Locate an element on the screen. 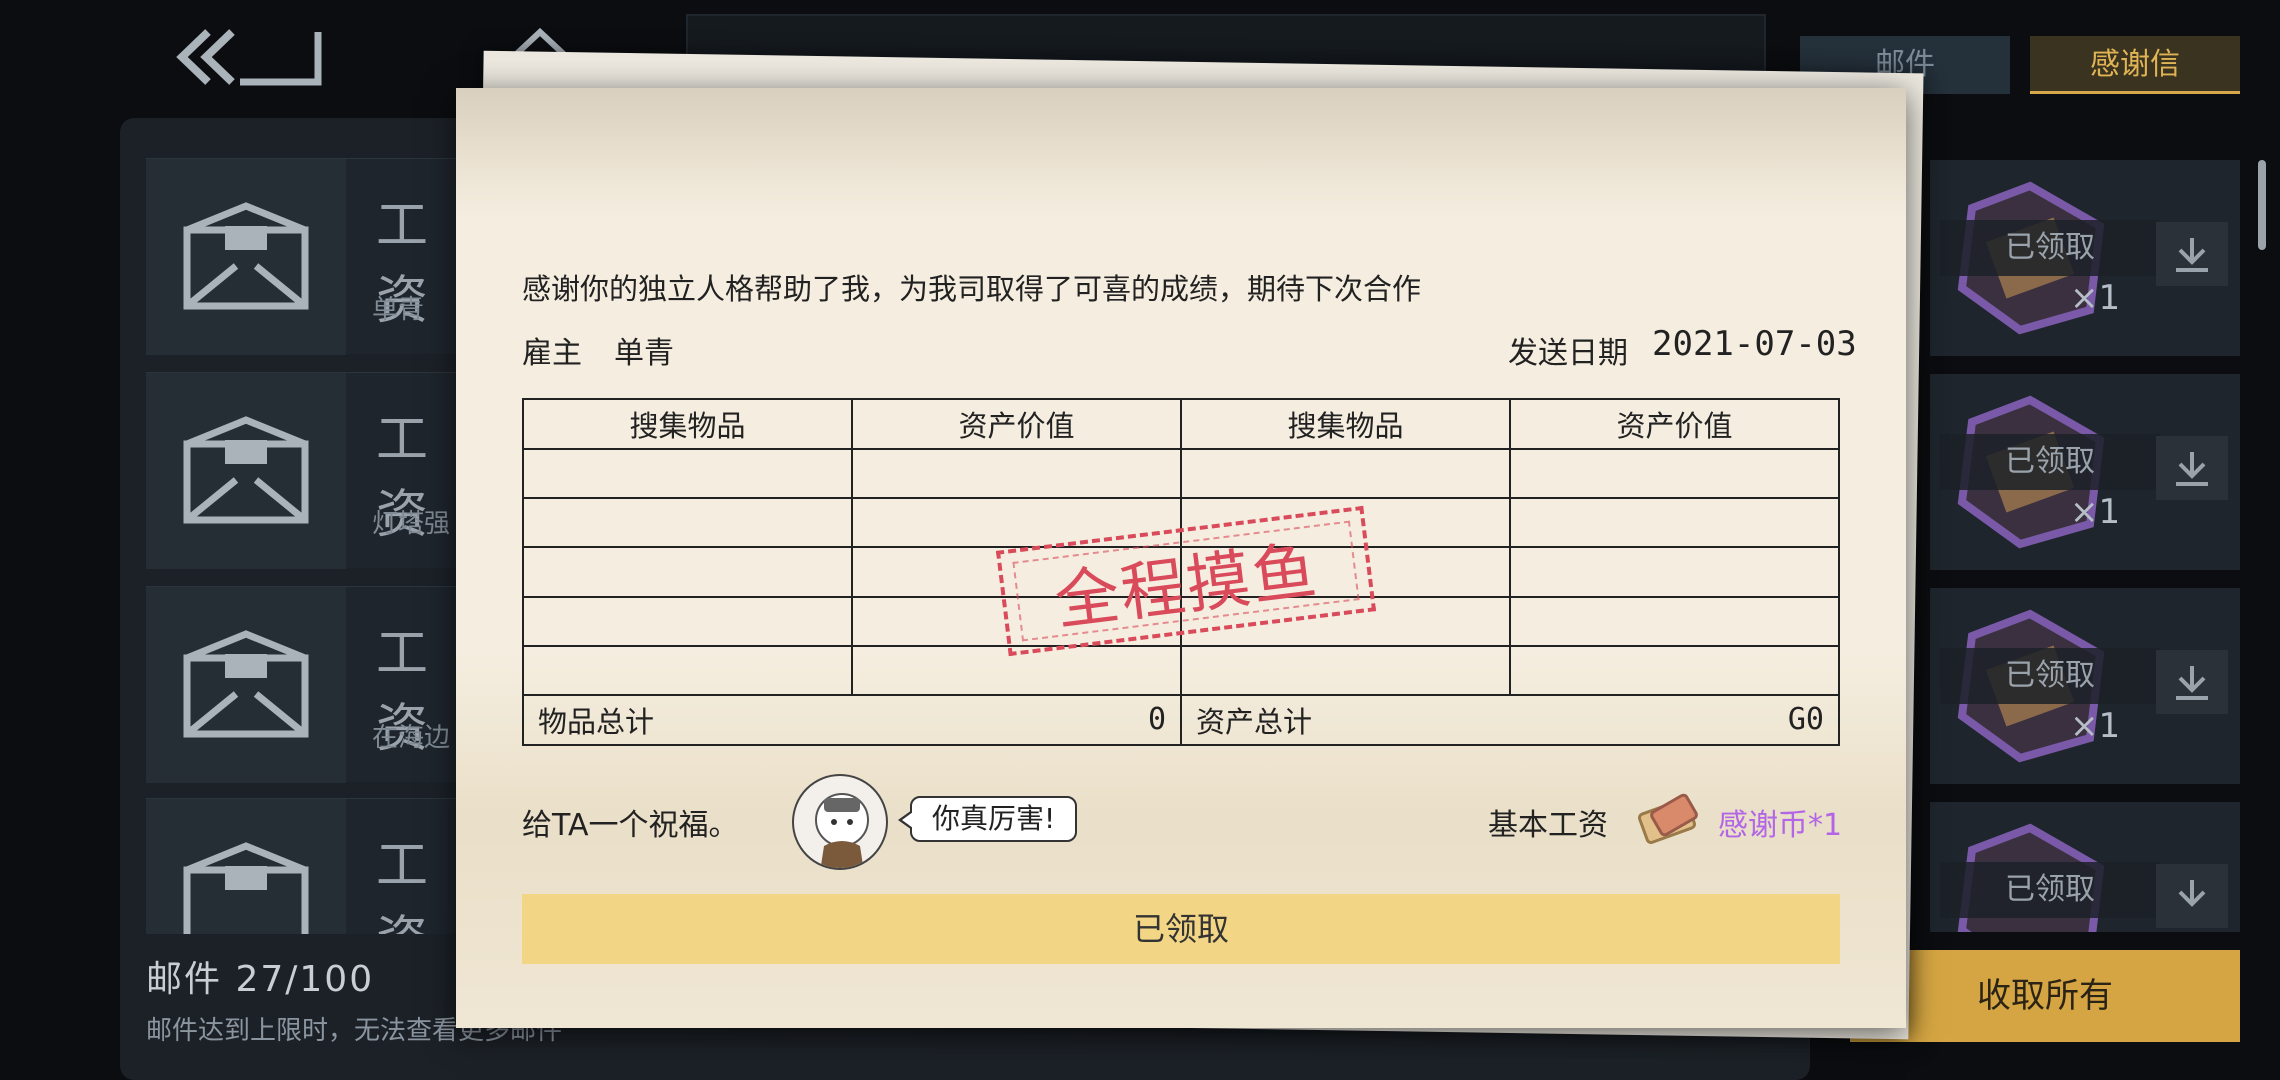  employer-label: 雇主 is located at coordinates (552, 353).